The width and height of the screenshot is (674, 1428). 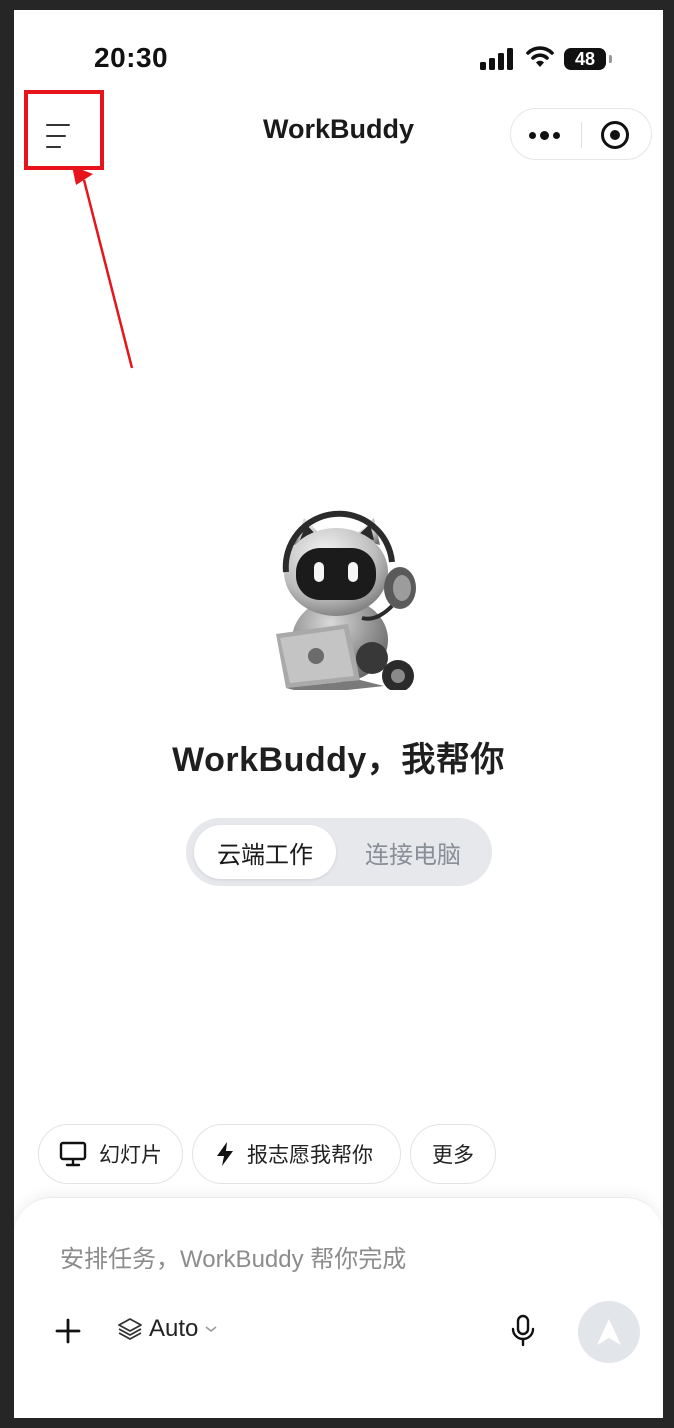 I want to click on lightning-icon, so click(x=225, y=1154).